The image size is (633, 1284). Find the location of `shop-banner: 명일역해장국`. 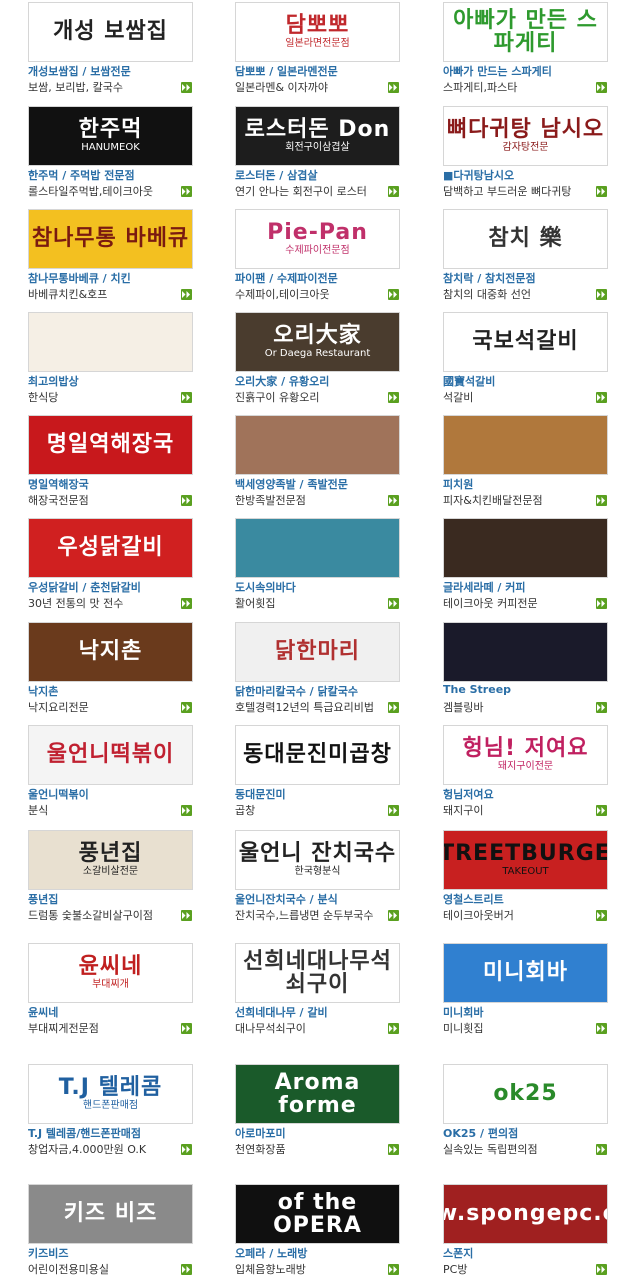

shop-banner: 명일역해장국 is located at coordinates (110, 445).